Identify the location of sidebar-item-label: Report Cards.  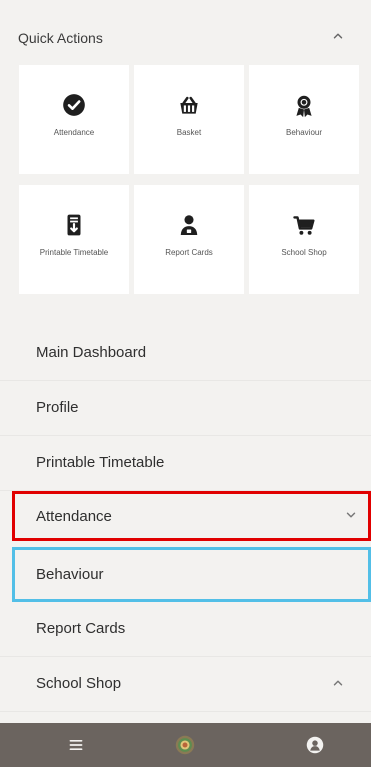
(81, 628).